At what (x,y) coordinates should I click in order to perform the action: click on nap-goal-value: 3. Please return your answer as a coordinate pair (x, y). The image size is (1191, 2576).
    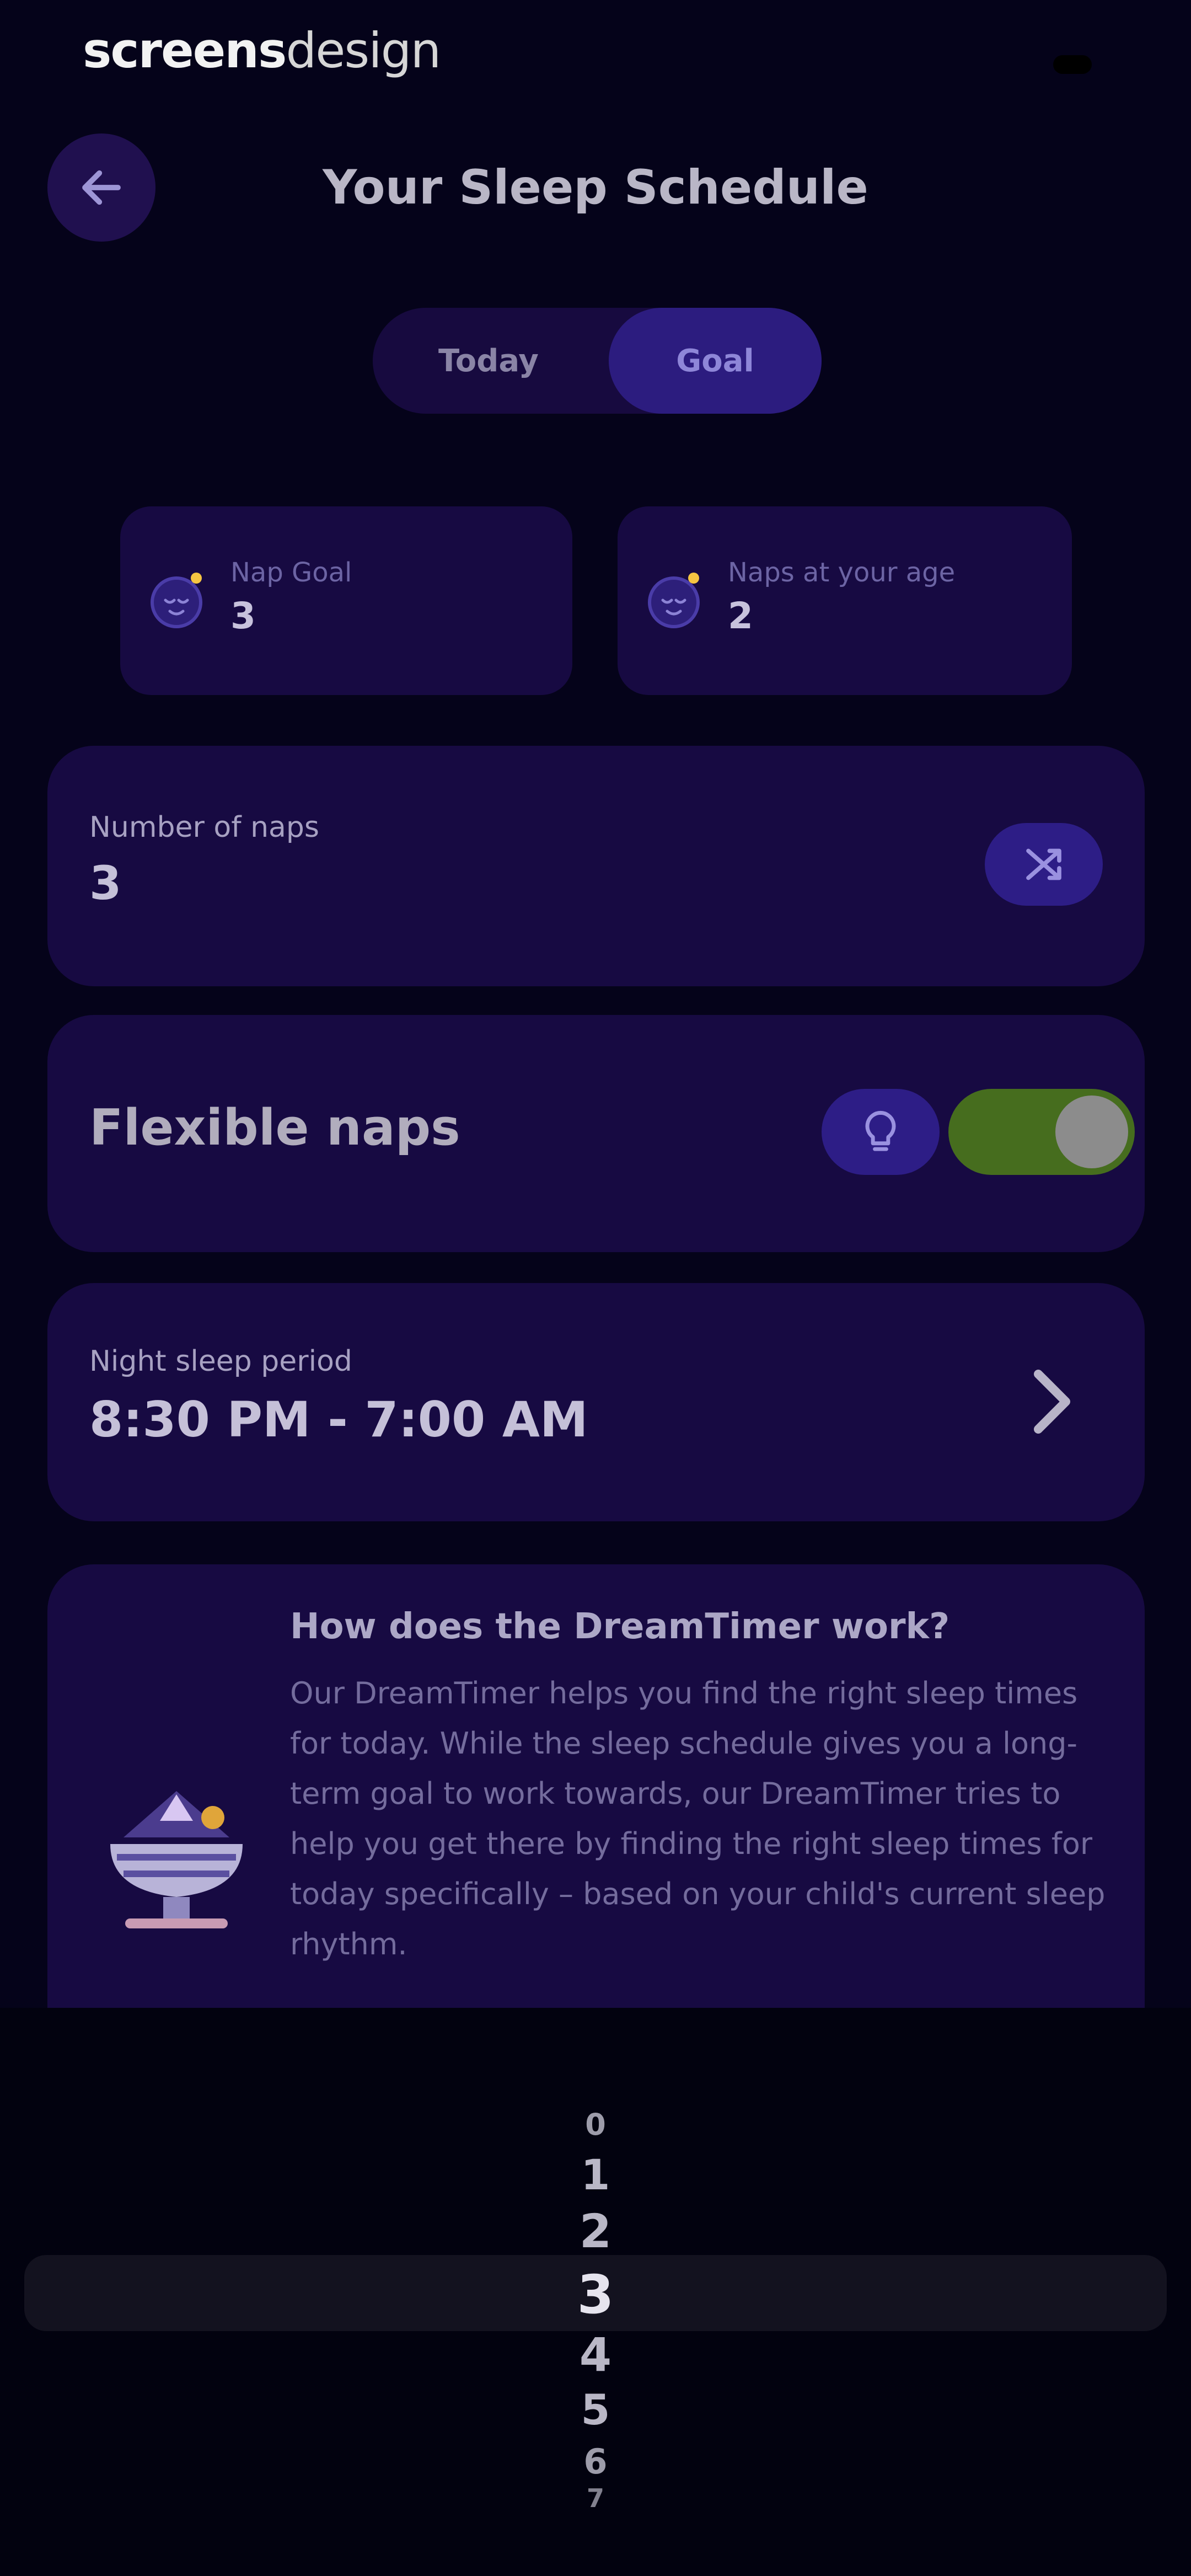
    Looking at the image, I should click on (243, 616).